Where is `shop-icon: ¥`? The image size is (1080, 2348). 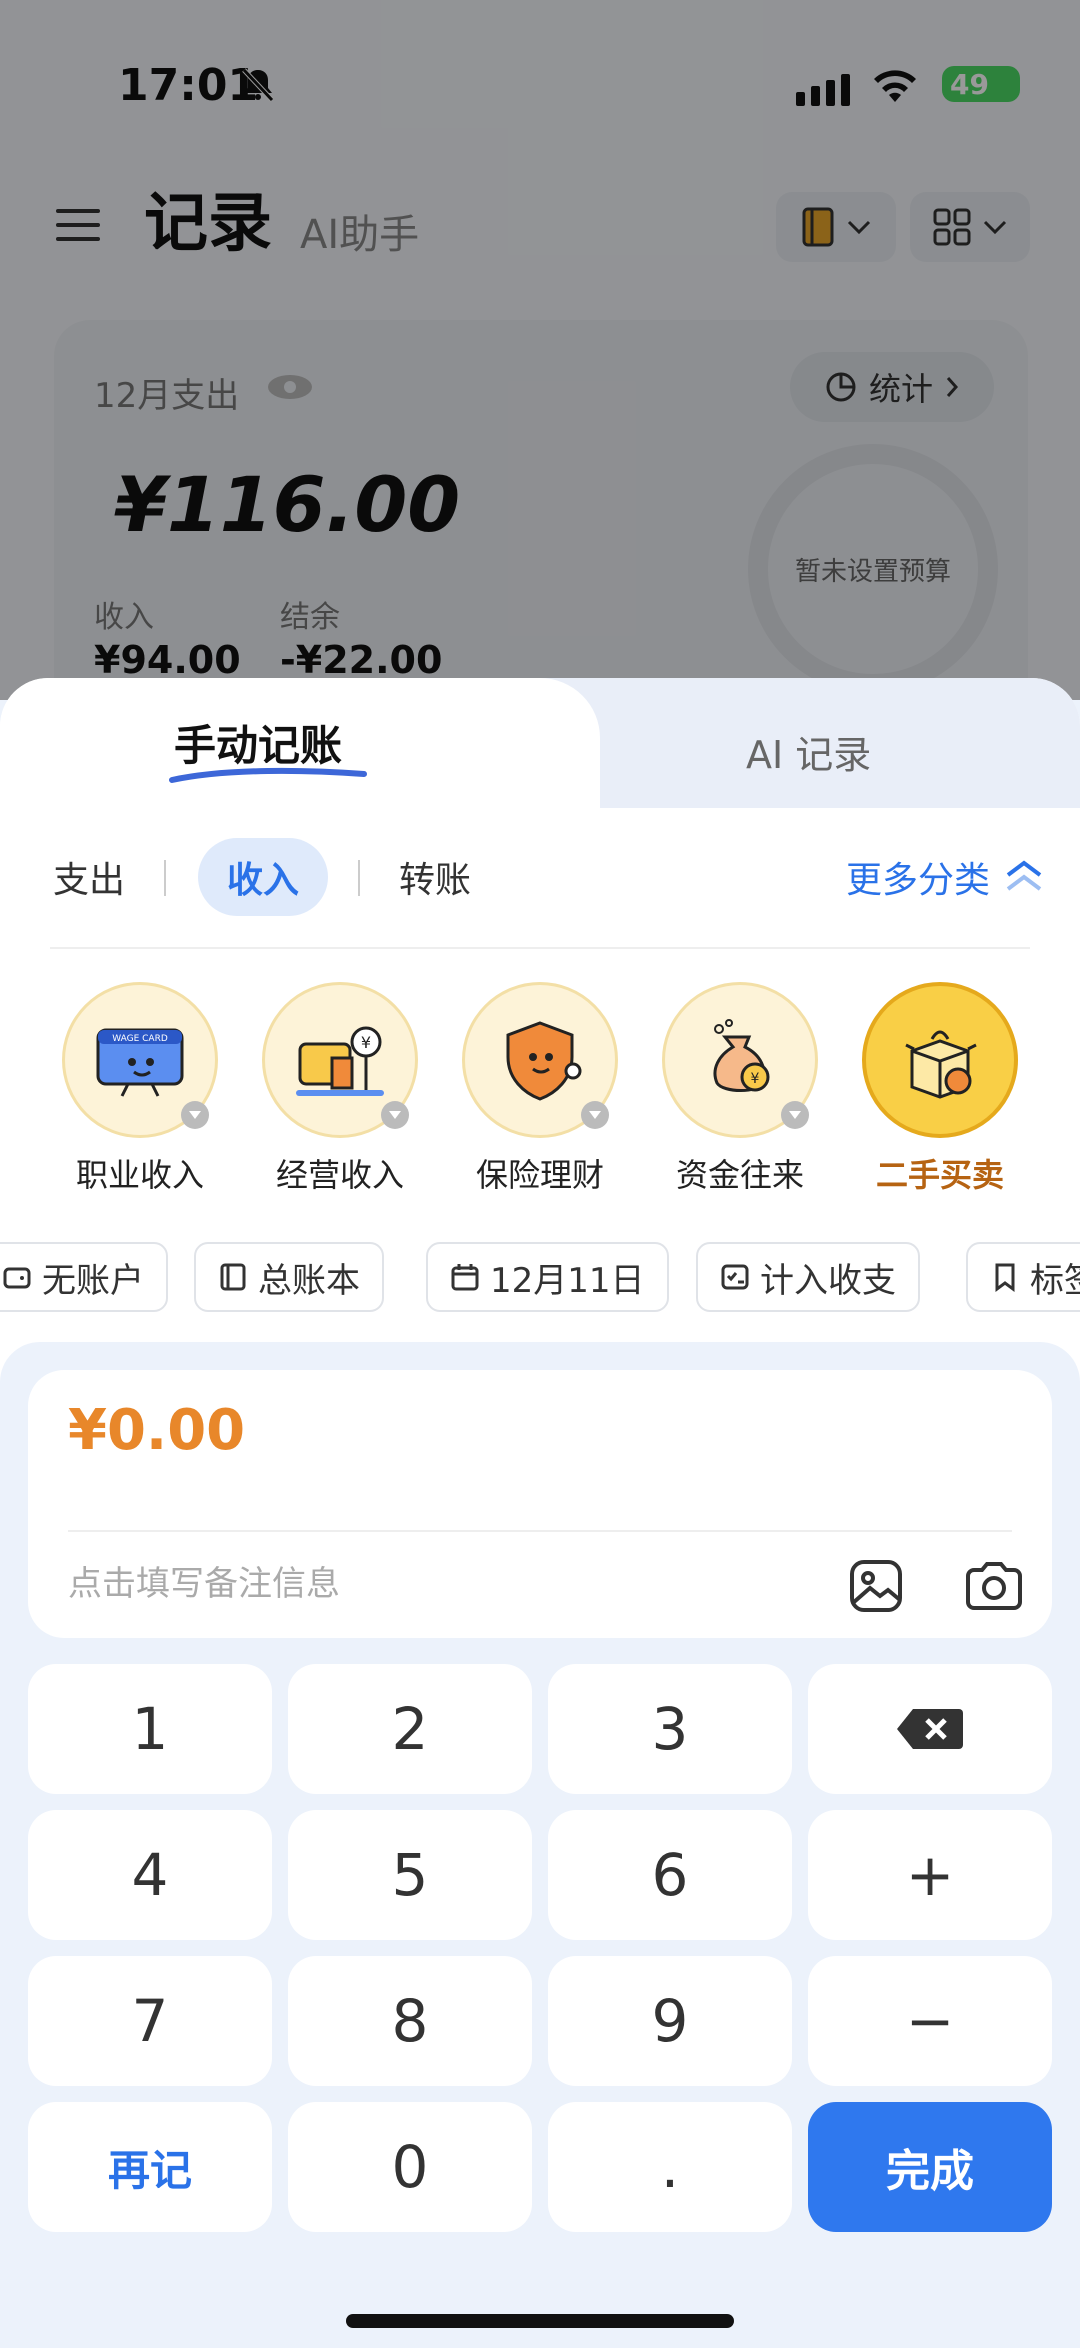 shop-icon: ¥ is located at coordinates (340, 1061).